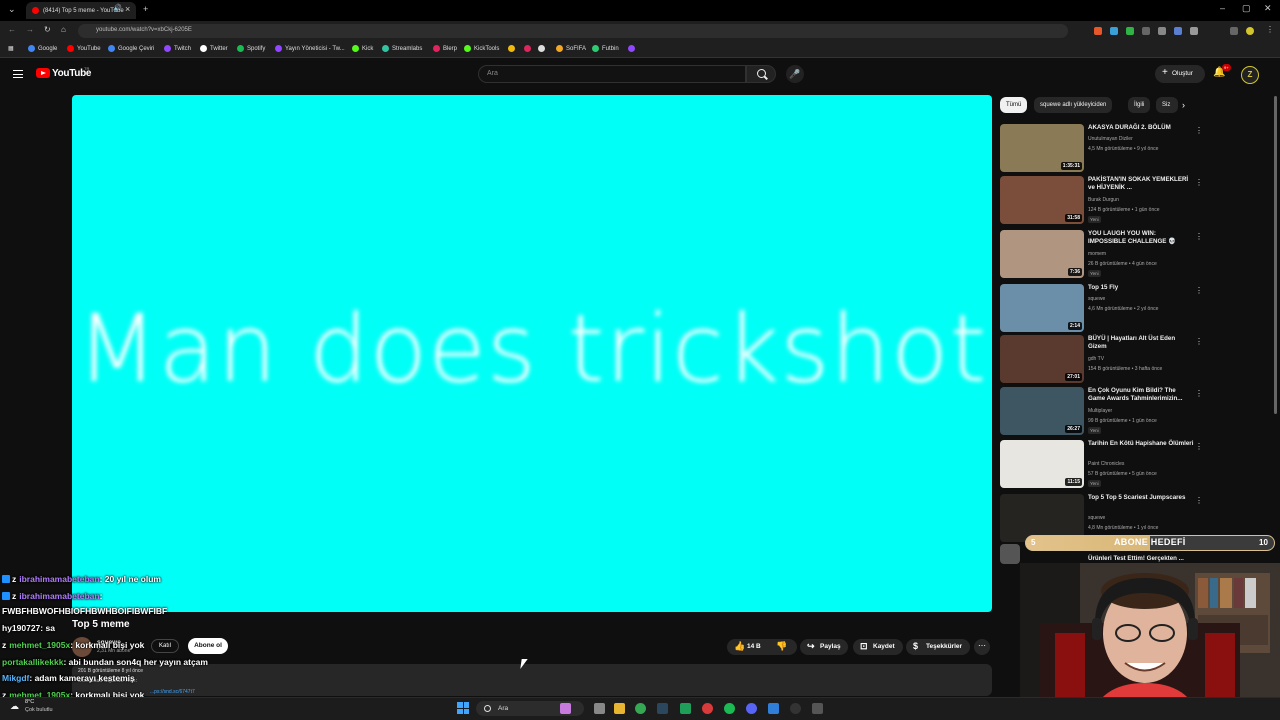 The image size is (1280, 720). Describe the element at coordinates (662, 708) in the screenshot. I see `steam-icon` at that location.